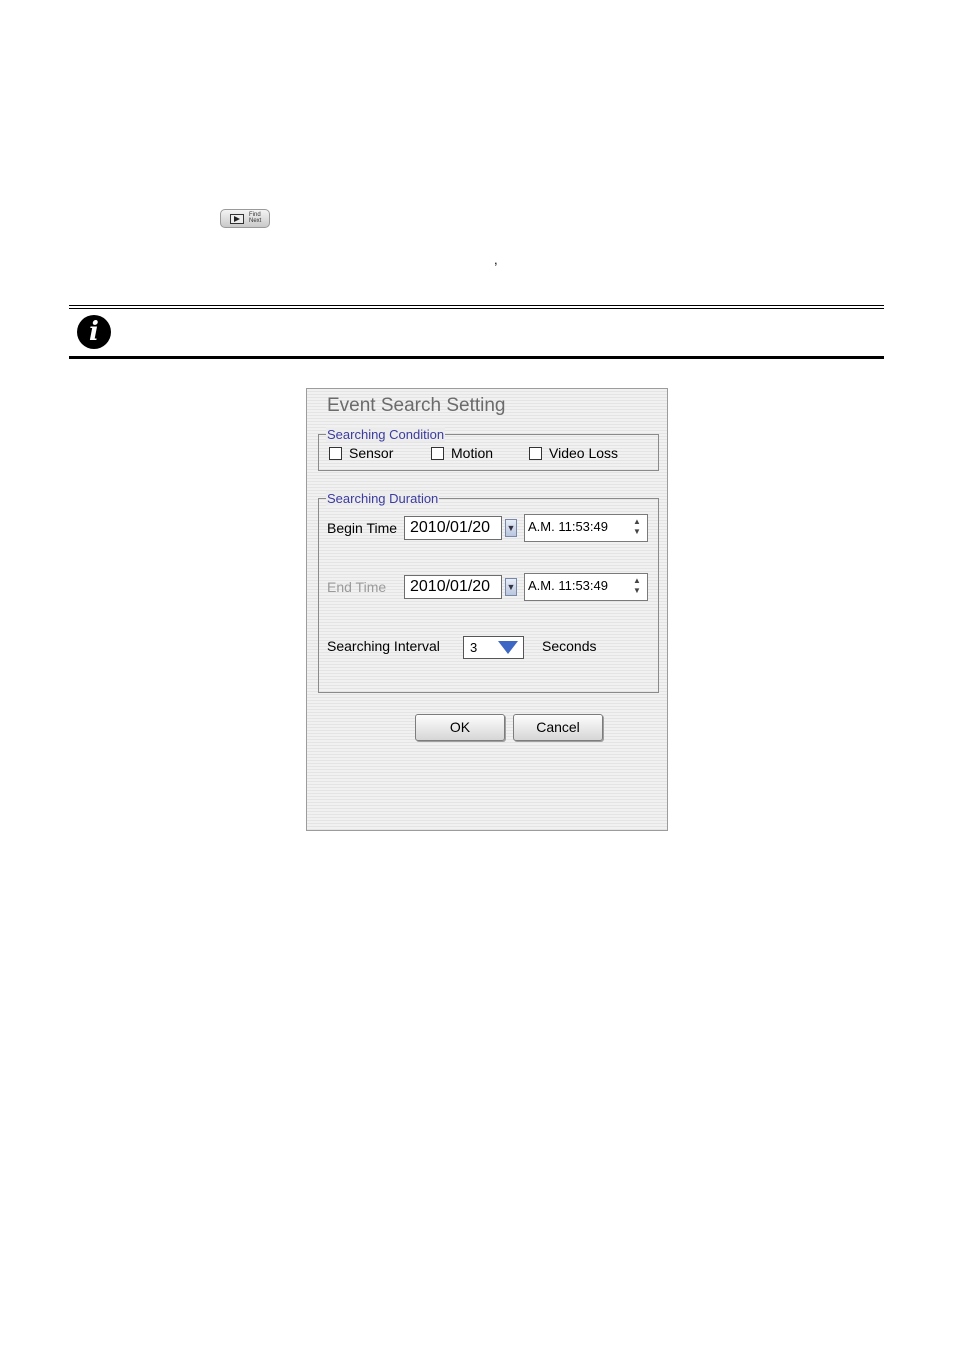  Describe the element at coordinates (558, 727) in the screenshot. I see `cancel-button: Cancel` at that location.